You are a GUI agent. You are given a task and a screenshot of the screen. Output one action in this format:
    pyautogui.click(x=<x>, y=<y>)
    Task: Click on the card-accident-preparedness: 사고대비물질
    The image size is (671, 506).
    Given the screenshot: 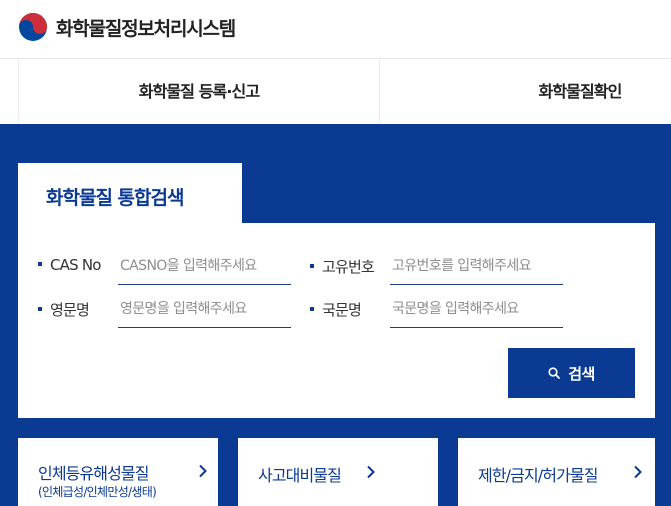 What is the action you would take?
    pyautogui.click(x=338, y=472)
    